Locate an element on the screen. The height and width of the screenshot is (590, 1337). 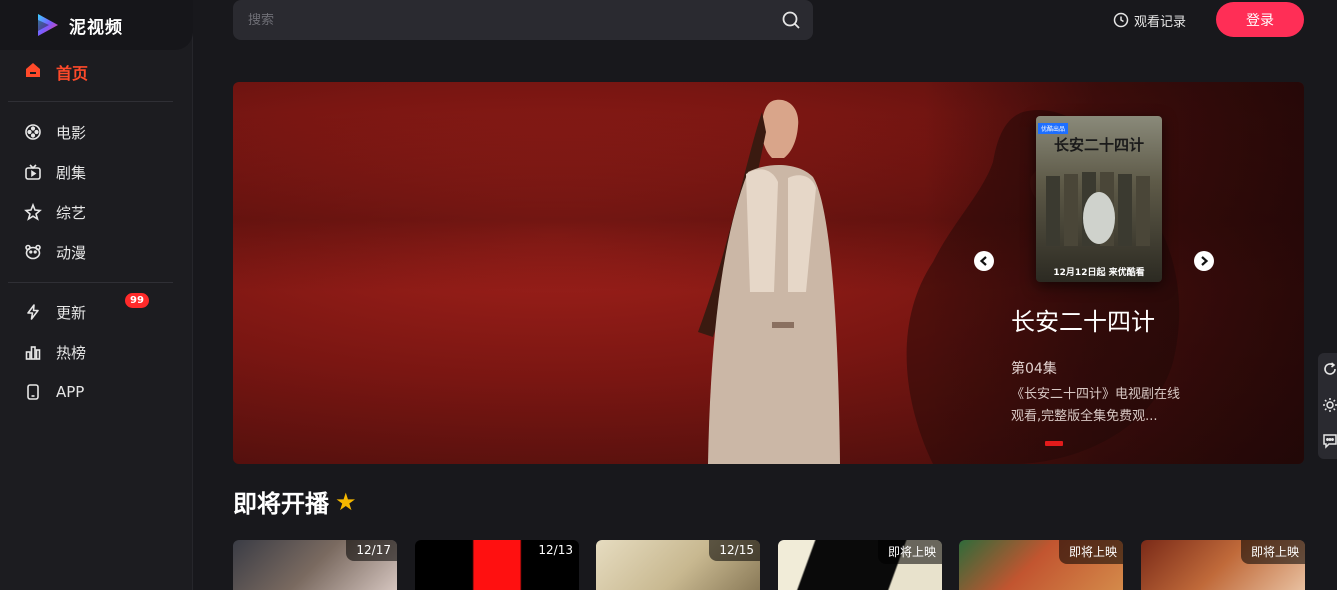
star-outline-icon is located at coordinates (33, 212).